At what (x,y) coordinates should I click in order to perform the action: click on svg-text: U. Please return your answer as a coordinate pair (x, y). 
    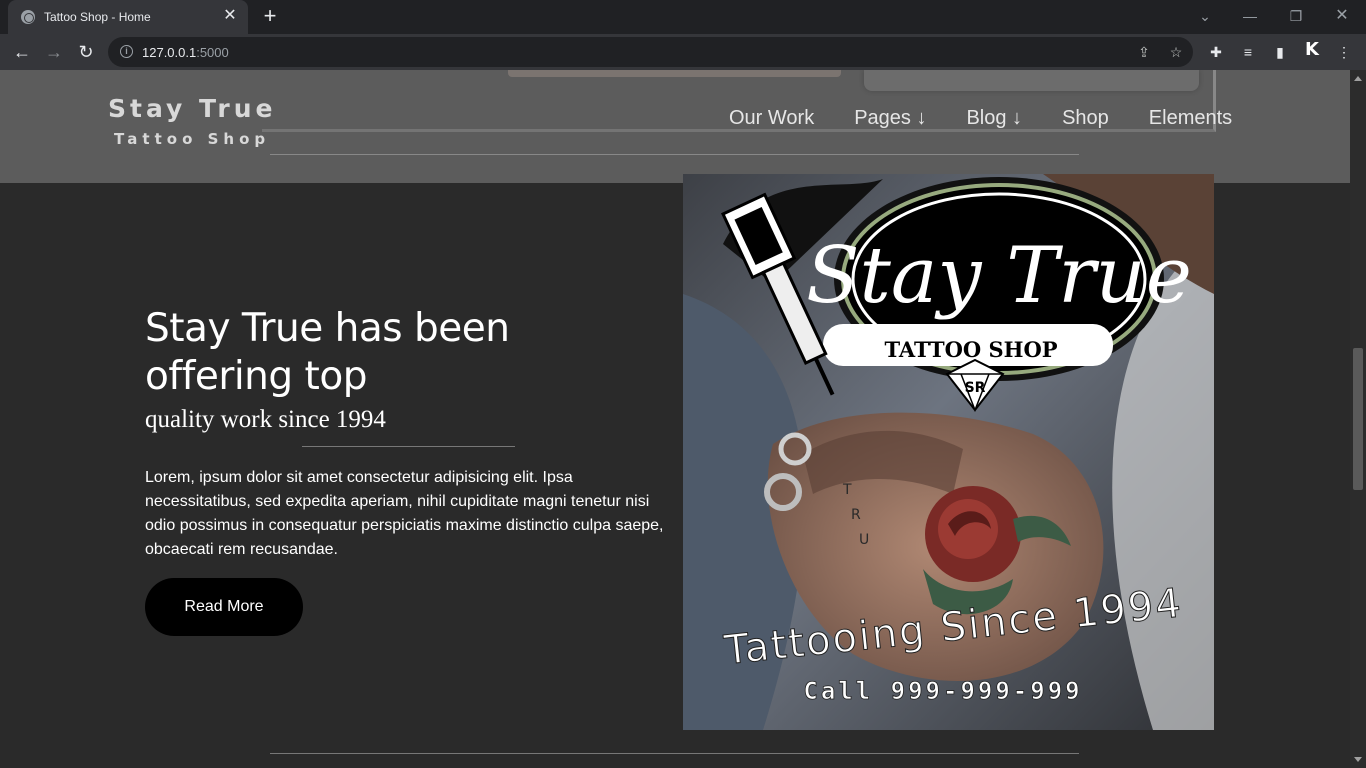
    Looking at the image, I should click on (864, 540).